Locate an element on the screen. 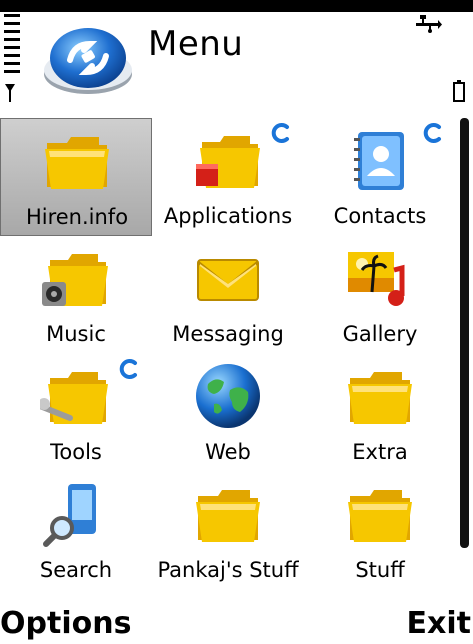 Image resolution: width=473 pixels, height=644 pixels. battery-icon is located at coordinates (459, 91).